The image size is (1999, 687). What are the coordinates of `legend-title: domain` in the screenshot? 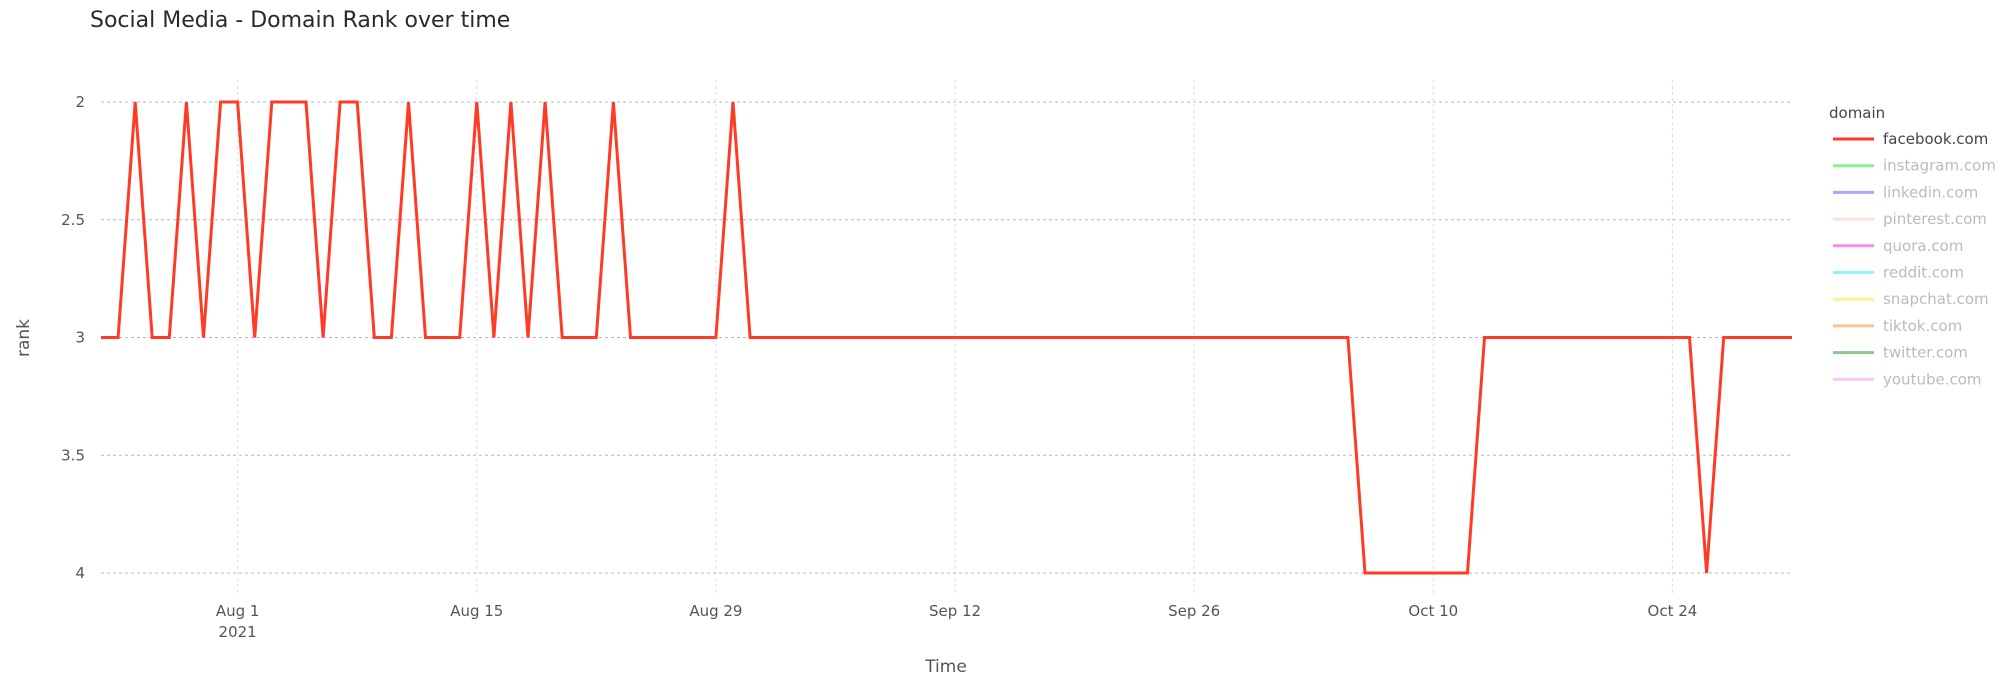 It's located at (1857, 113).